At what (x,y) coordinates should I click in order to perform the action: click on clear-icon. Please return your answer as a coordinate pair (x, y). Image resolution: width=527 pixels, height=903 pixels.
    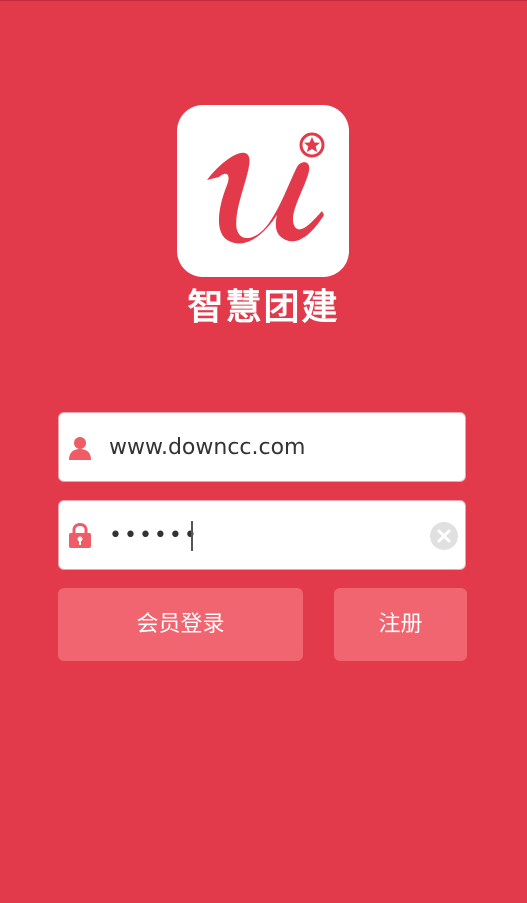
    Looking at the image, I should click on (444, 536).